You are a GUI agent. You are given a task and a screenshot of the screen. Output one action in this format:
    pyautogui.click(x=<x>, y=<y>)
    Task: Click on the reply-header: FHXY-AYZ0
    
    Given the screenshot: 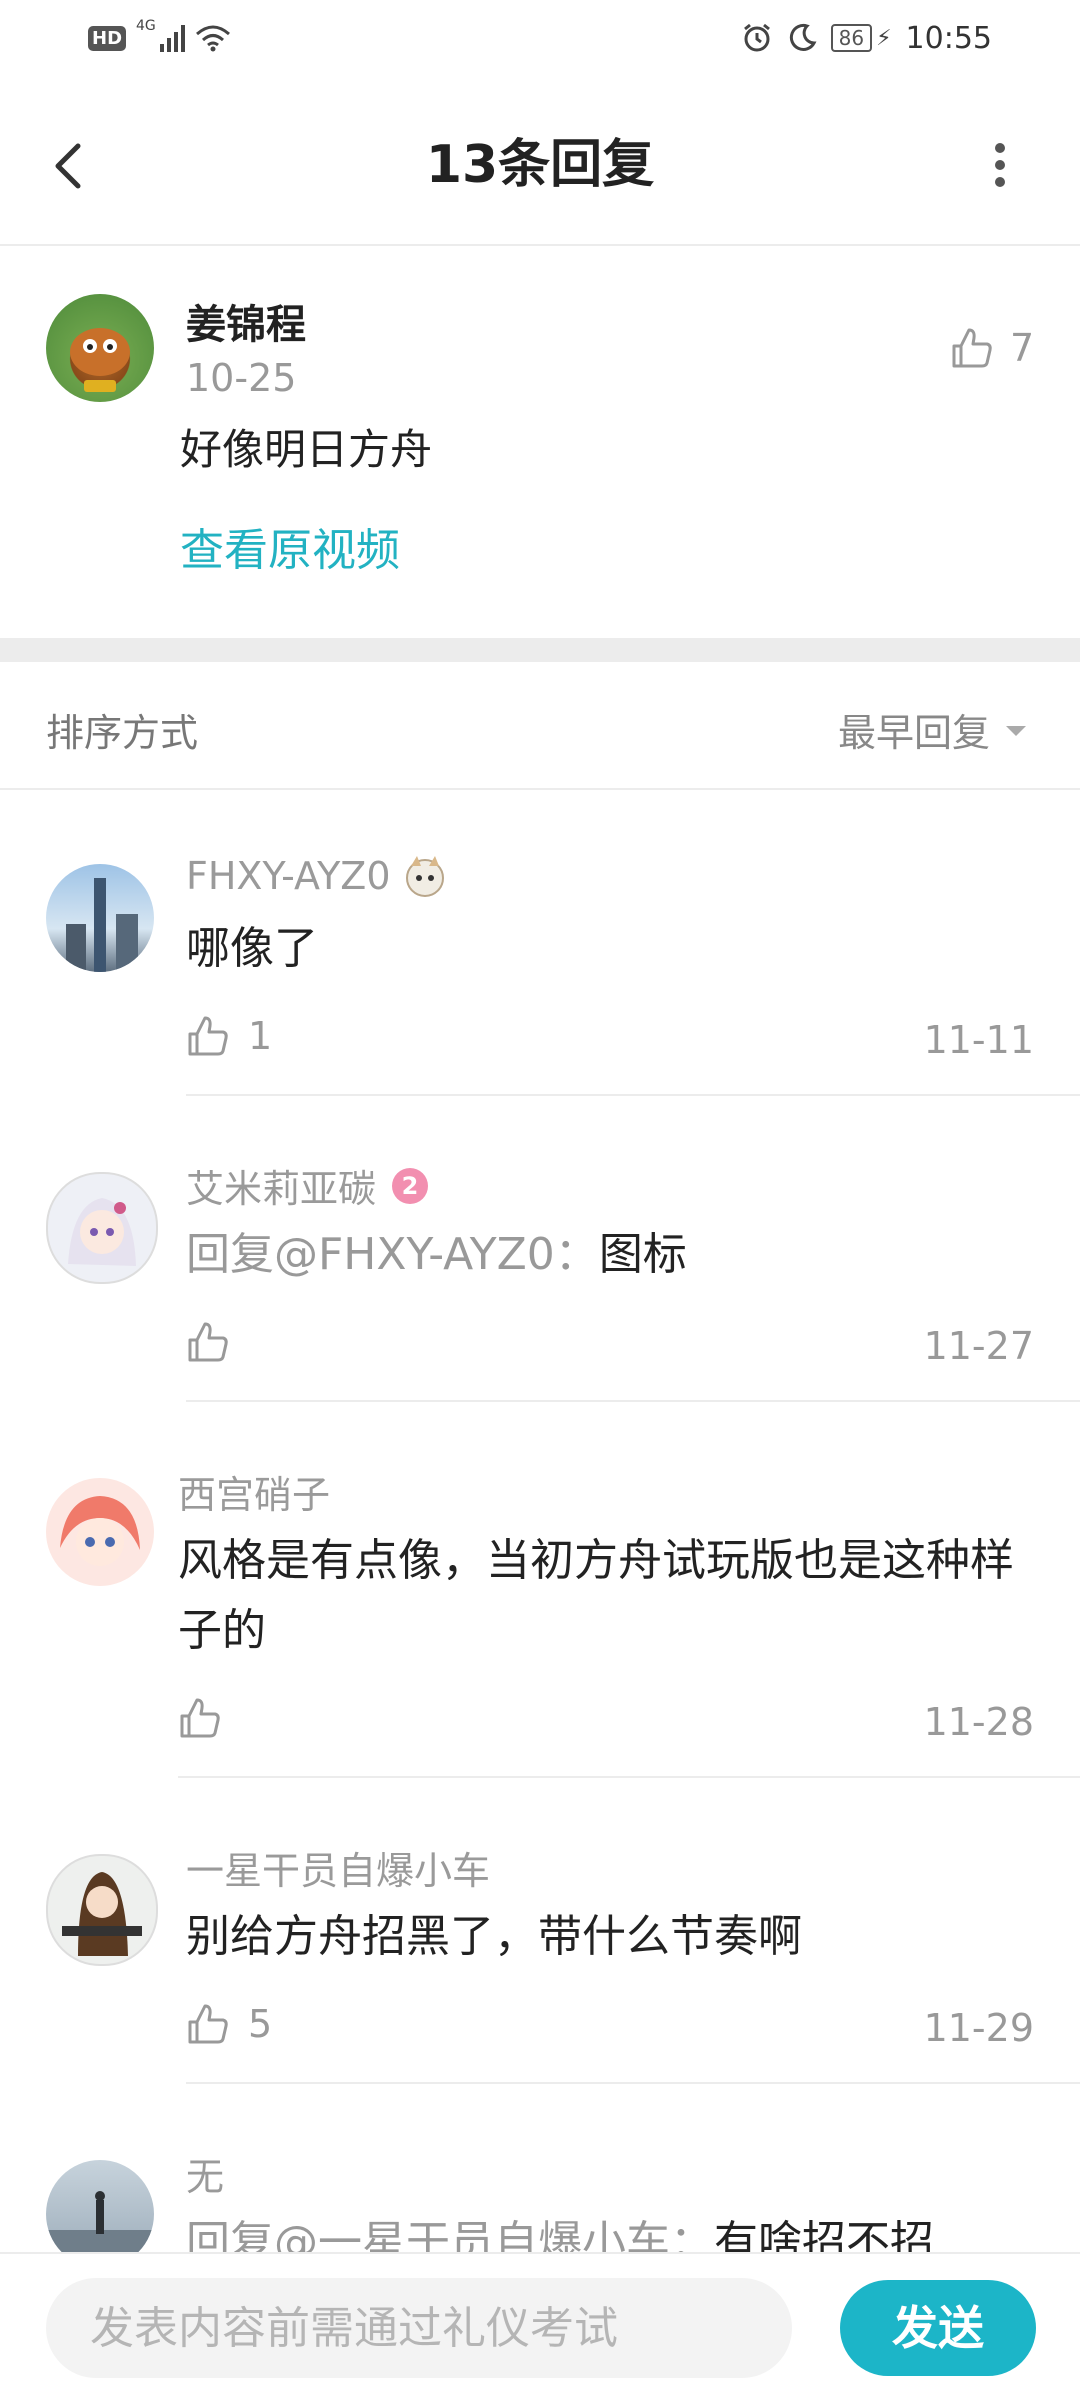 What is the action you would take?
    pyautogui.click(x=317, y=876)
    